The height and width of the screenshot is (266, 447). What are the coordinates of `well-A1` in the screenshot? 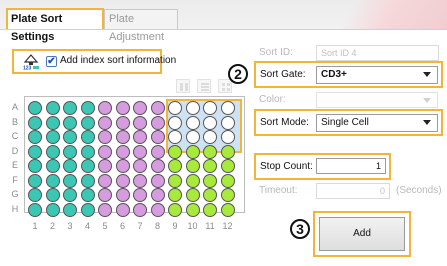 It's located at (35, 108).